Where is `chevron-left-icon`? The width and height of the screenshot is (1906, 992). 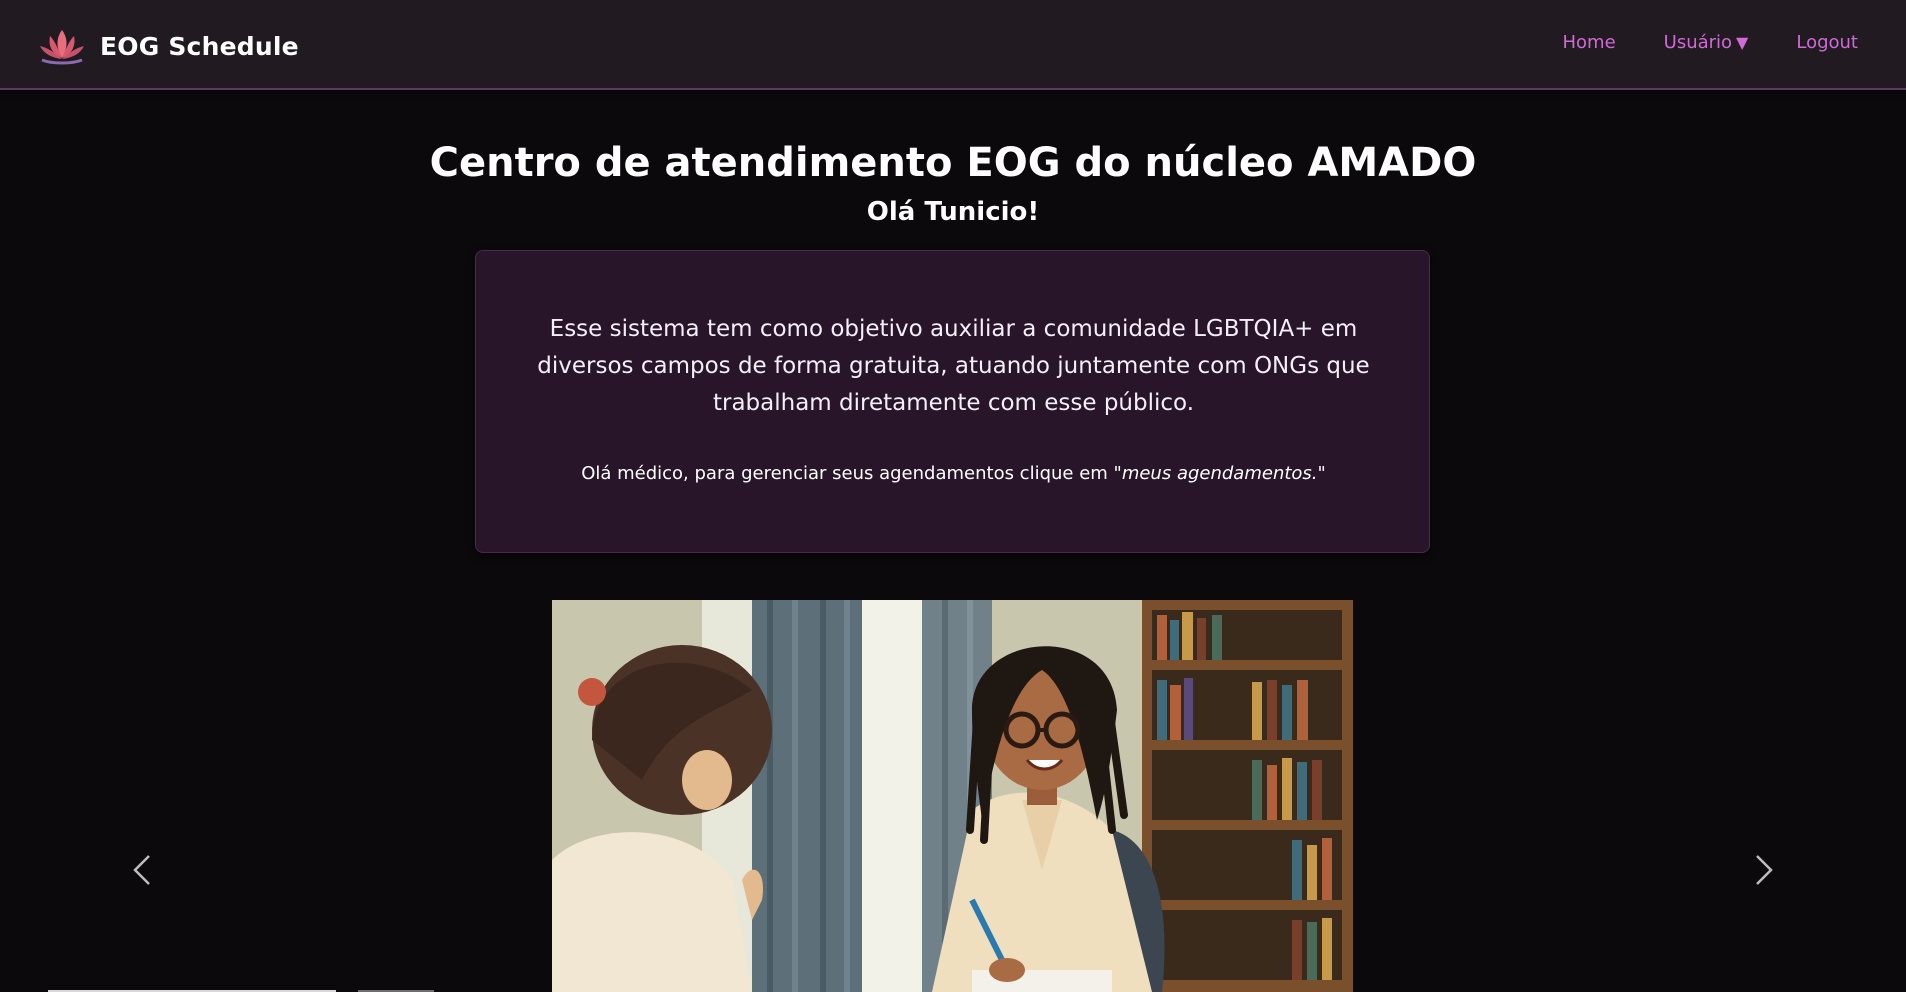 chevron-left-icon is located at coordinates (141, 870).